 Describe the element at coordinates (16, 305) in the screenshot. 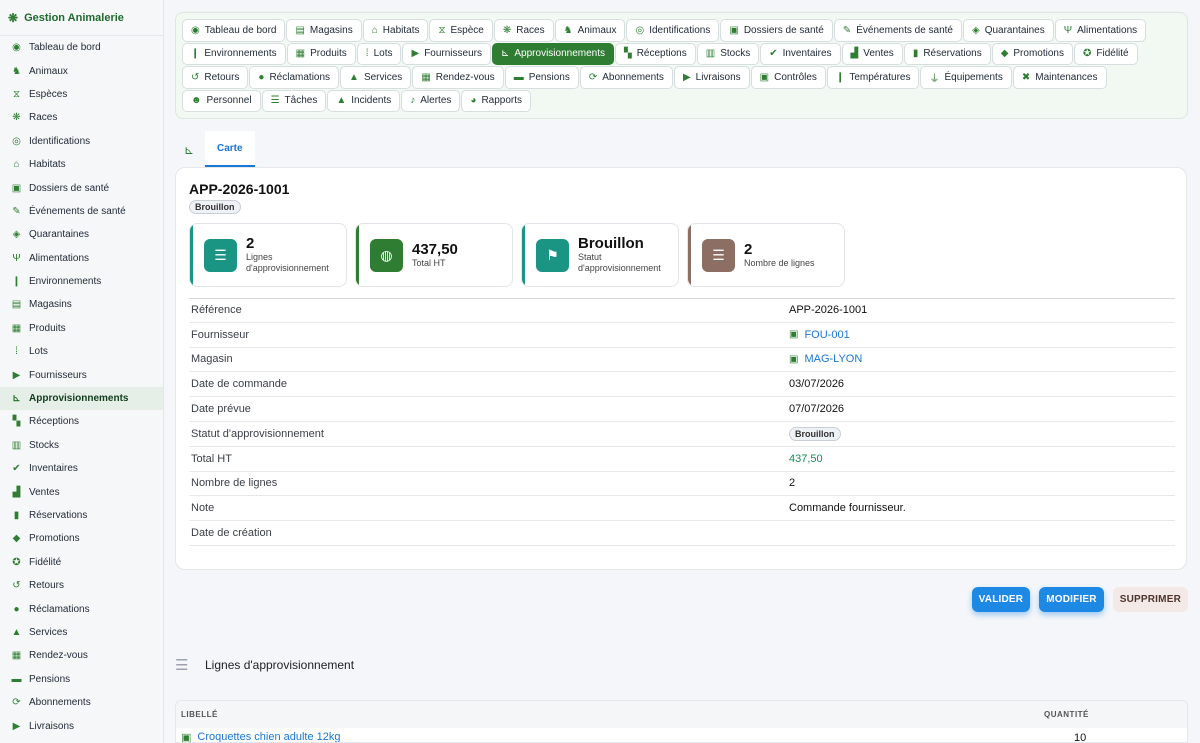

I see `store-icon: ▤` at that location.